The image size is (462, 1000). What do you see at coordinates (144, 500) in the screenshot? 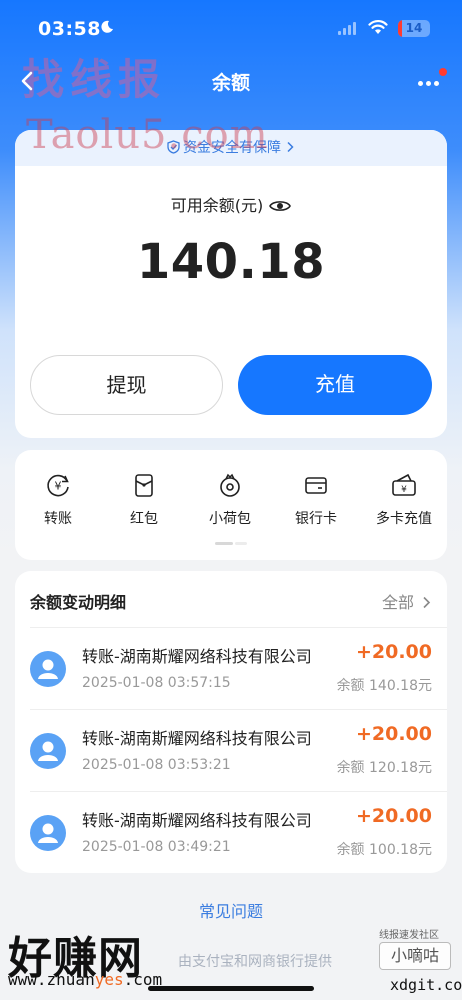
I see `action-red-packet: 红包` at bounding box center [144, 500].